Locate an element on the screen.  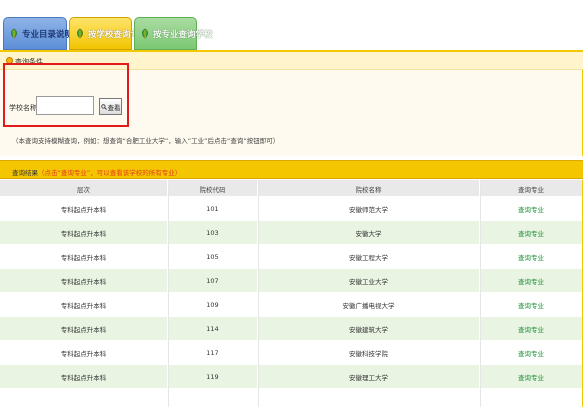
tab-by-major: 按专业查询学校 is located at coordinates (173, 33).